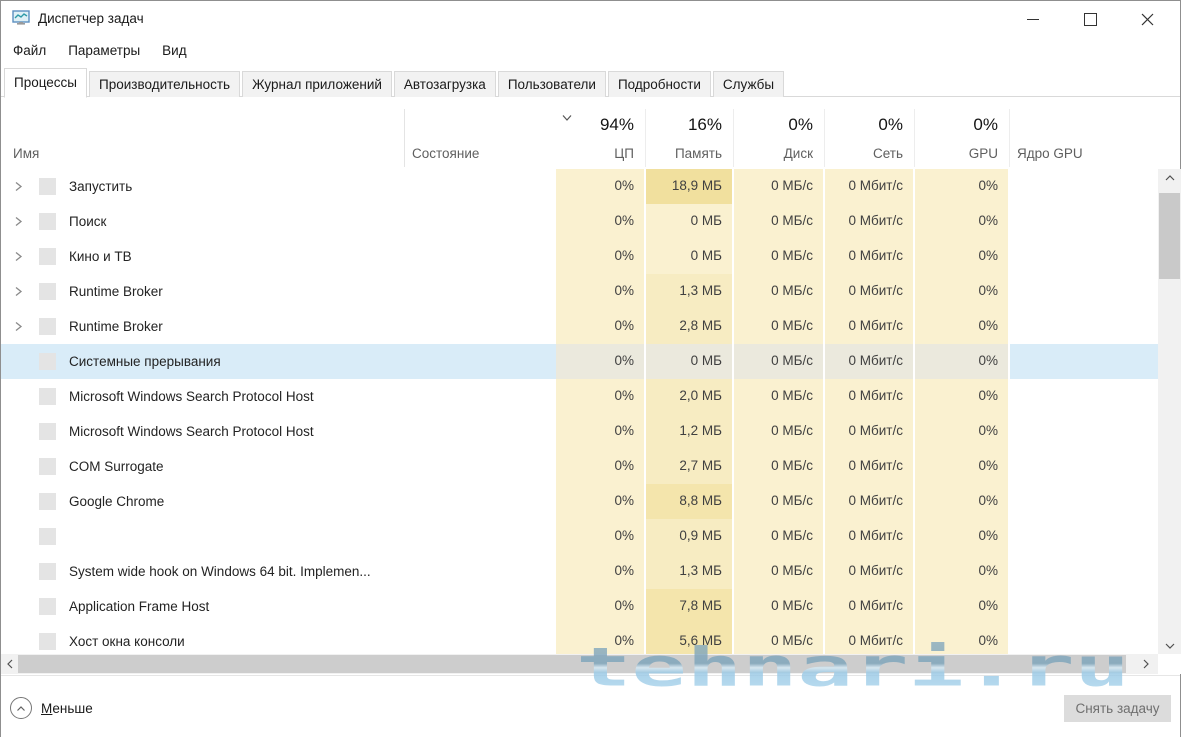  Describe the element at coordinates (117, 501) in the screenshot. I see `process-name: Google Chrome` at that location.